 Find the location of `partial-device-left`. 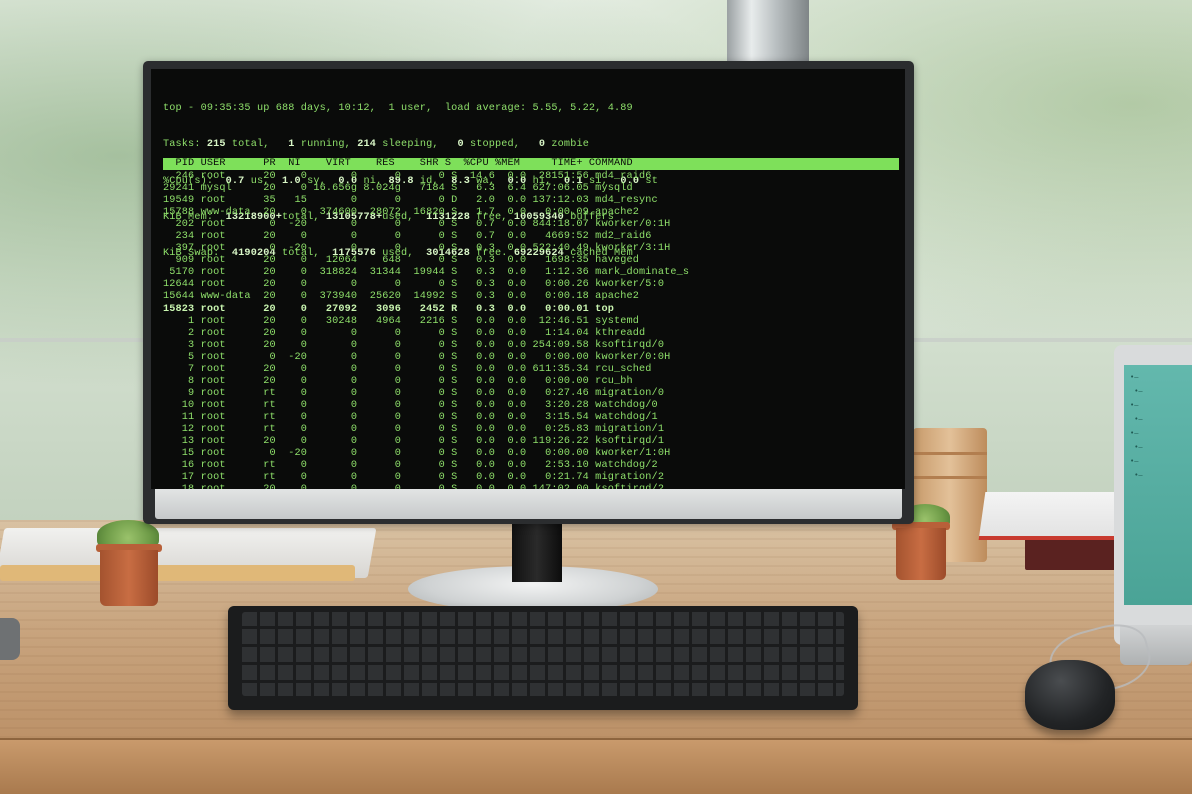

partial-device-left is located at coordinates (10, 639).